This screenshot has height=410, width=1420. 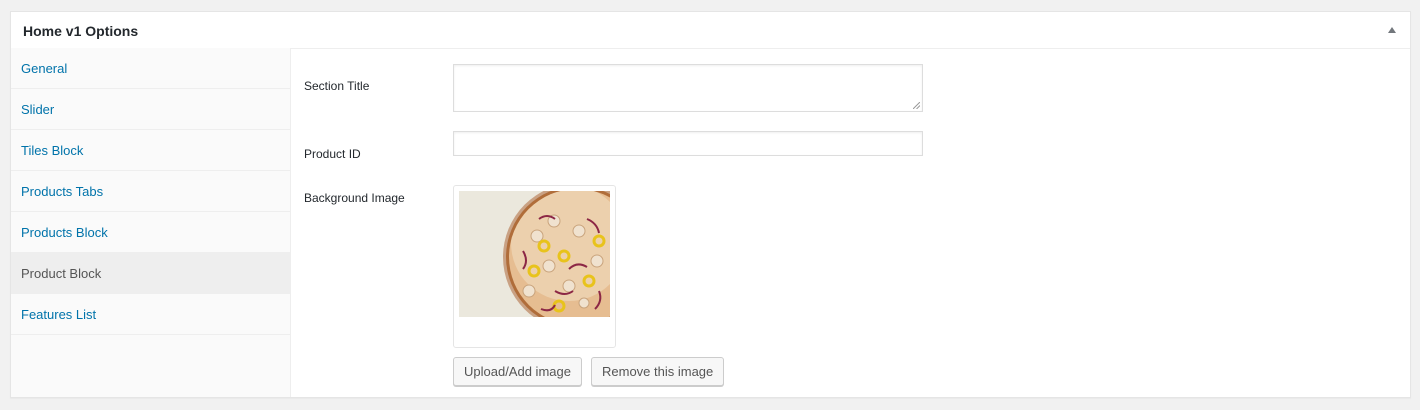 I want to click on tab-product-block: Product Block, so click(x=150, y=273).